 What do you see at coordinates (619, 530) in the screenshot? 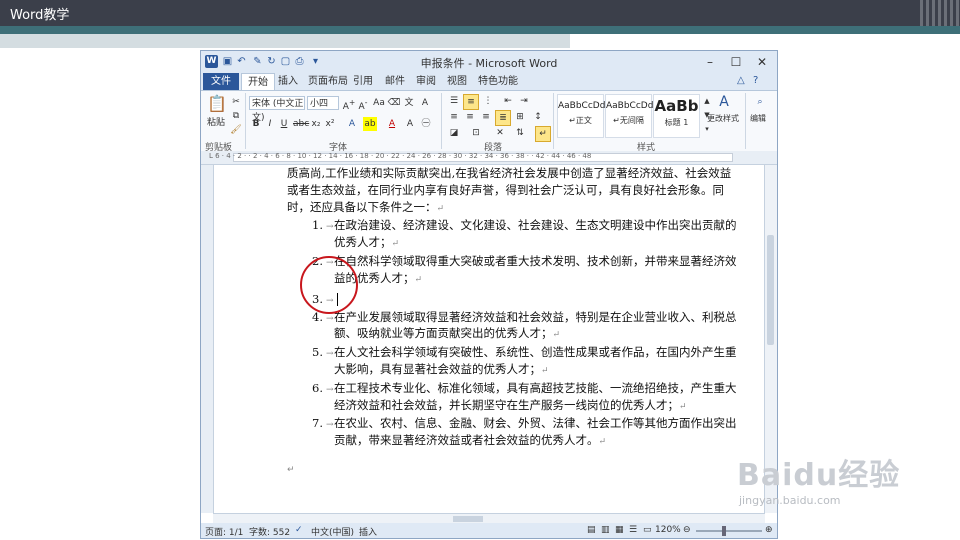
I see `web-layout-view-icon: ▦` at bounding box center [619, 530].